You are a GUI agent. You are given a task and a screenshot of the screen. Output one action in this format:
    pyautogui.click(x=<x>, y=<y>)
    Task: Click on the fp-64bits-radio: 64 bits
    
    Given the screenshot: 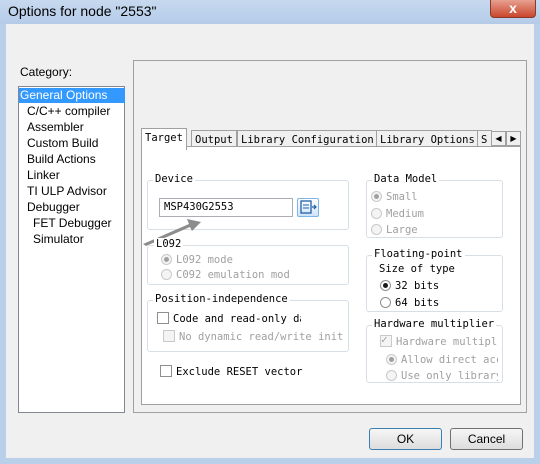 What is the action you would take?
    pyautogui.click(x=409, y=303)
    